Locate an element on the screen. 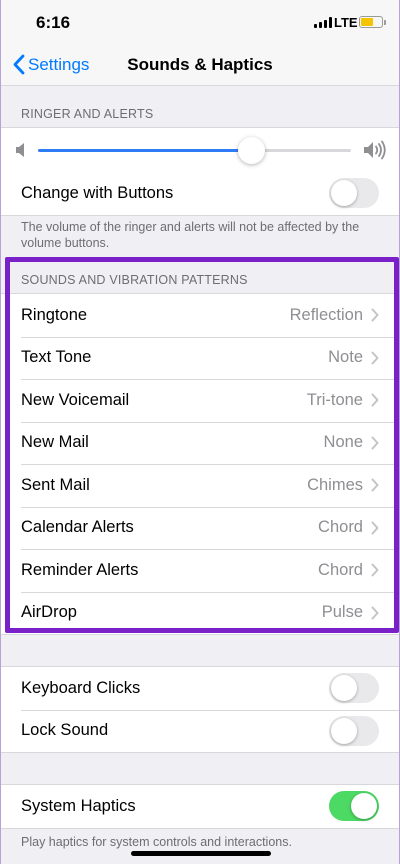  speaker-high-icon is located at coordinates (375, 150).